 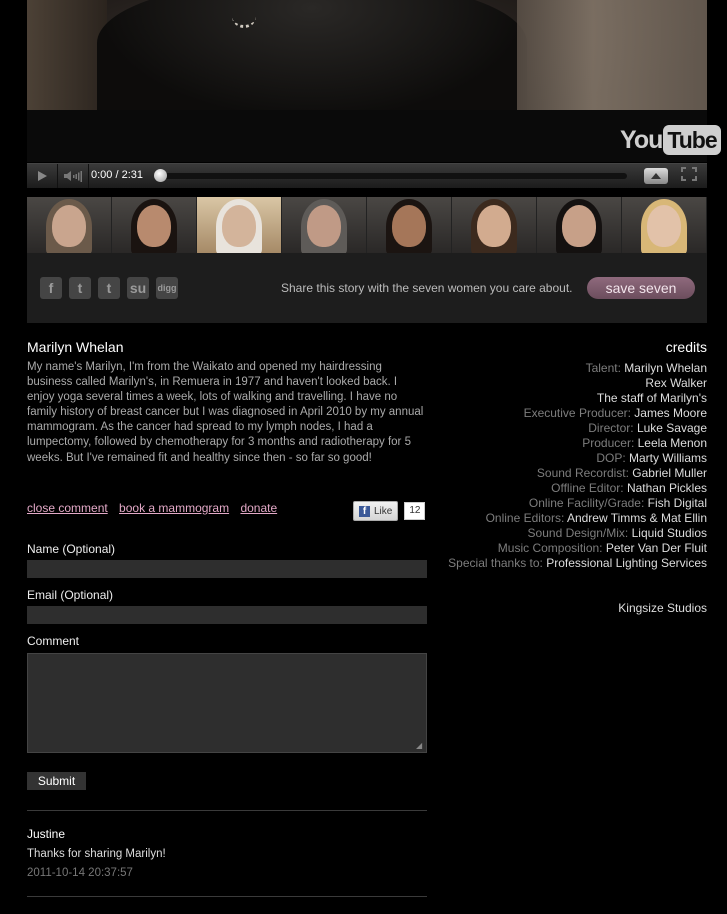 What do you see at coordinates (258, 508) in the screenshot?
I see `donate-link: donate` at bounding box center [258, 508].